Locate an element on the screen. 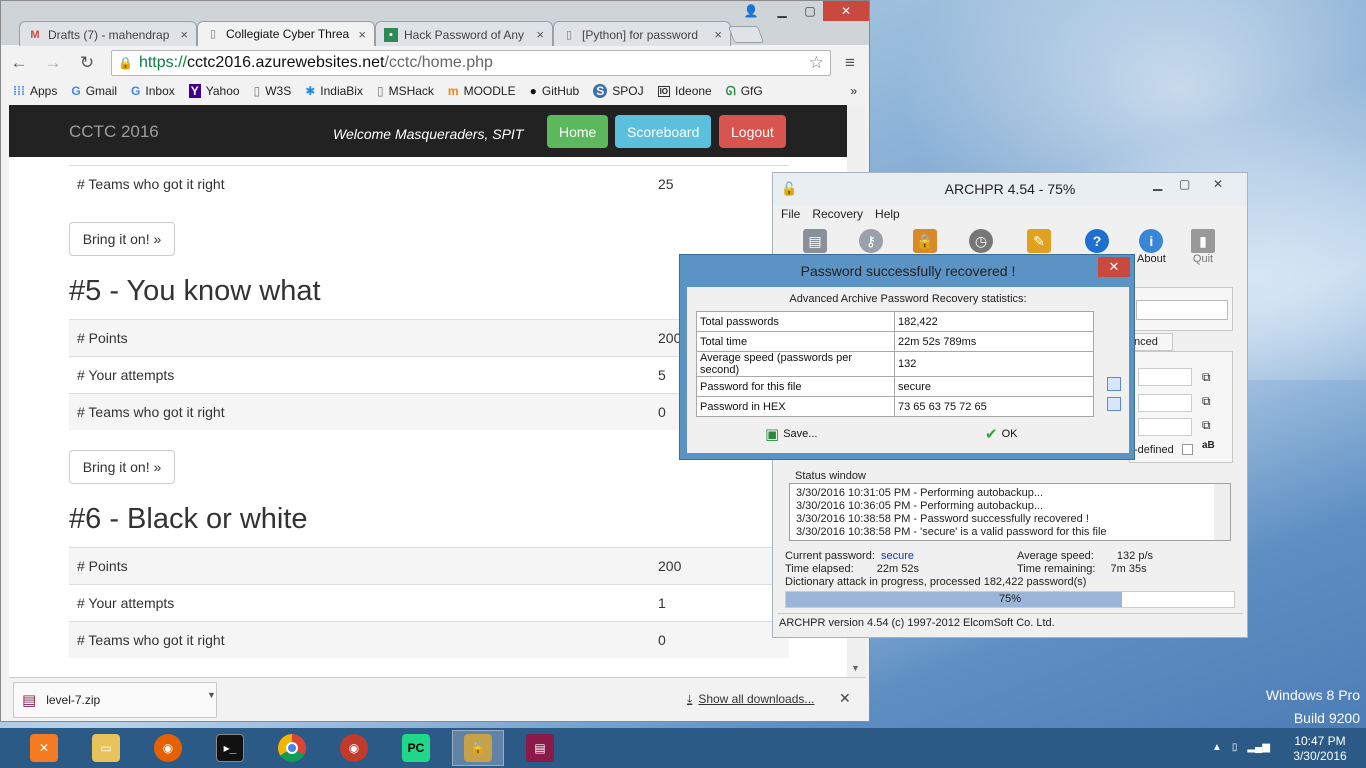 This screenshot has width=1366, height=768. chrome-menu-icon: ≡ is located at coordinates (850, 63).